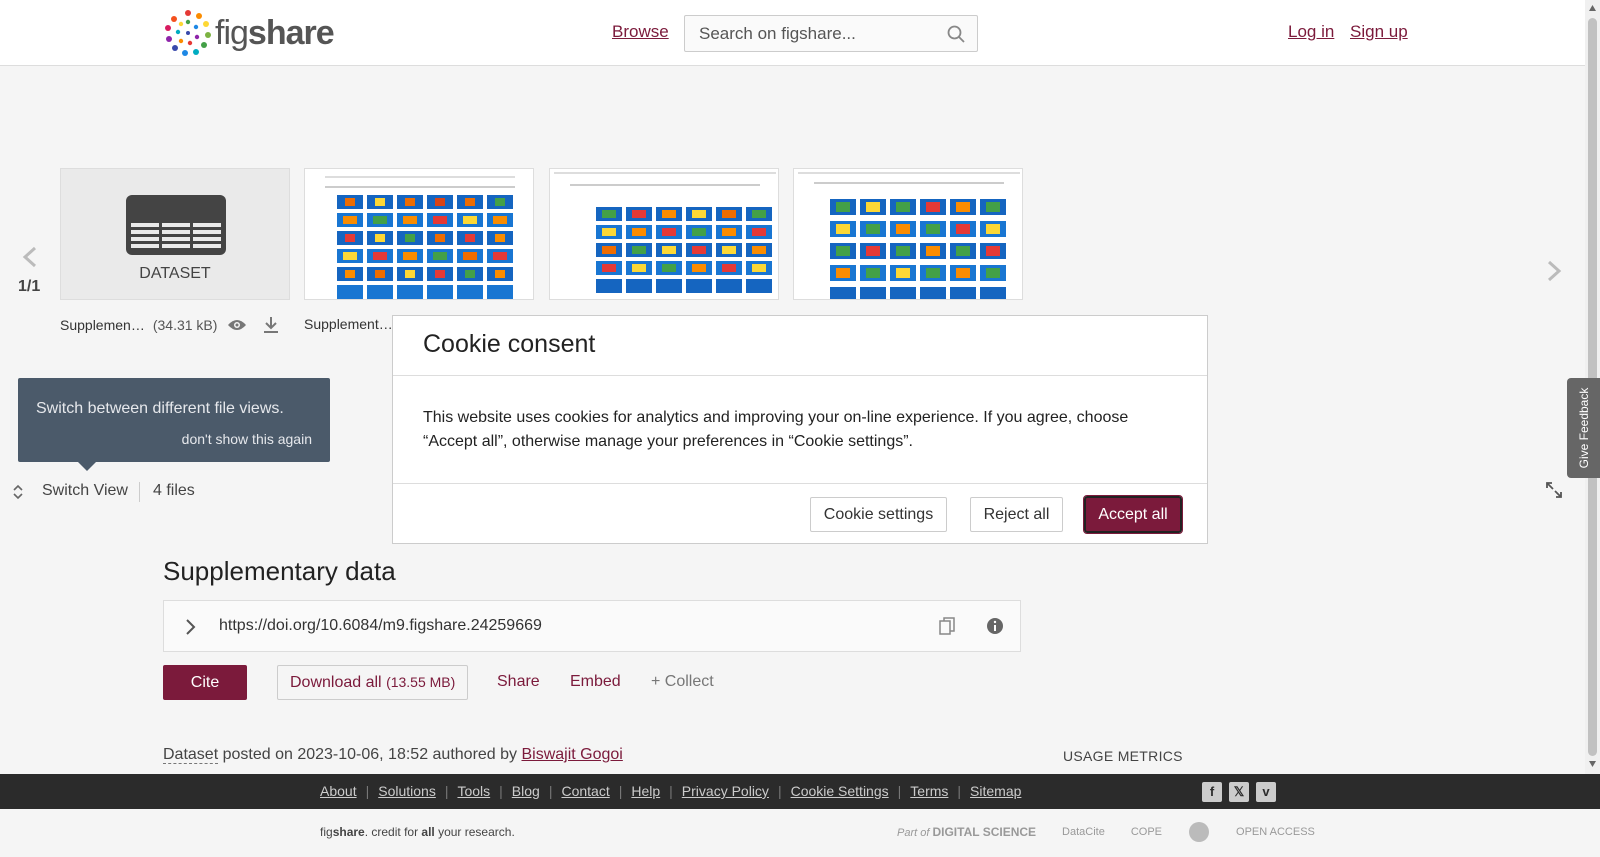 The width and height of the screenshot is (1600, 857). Describe the element at coordinates (1016, 514) in the screenshot. I see `reject-all-button: Reject all` at that location.